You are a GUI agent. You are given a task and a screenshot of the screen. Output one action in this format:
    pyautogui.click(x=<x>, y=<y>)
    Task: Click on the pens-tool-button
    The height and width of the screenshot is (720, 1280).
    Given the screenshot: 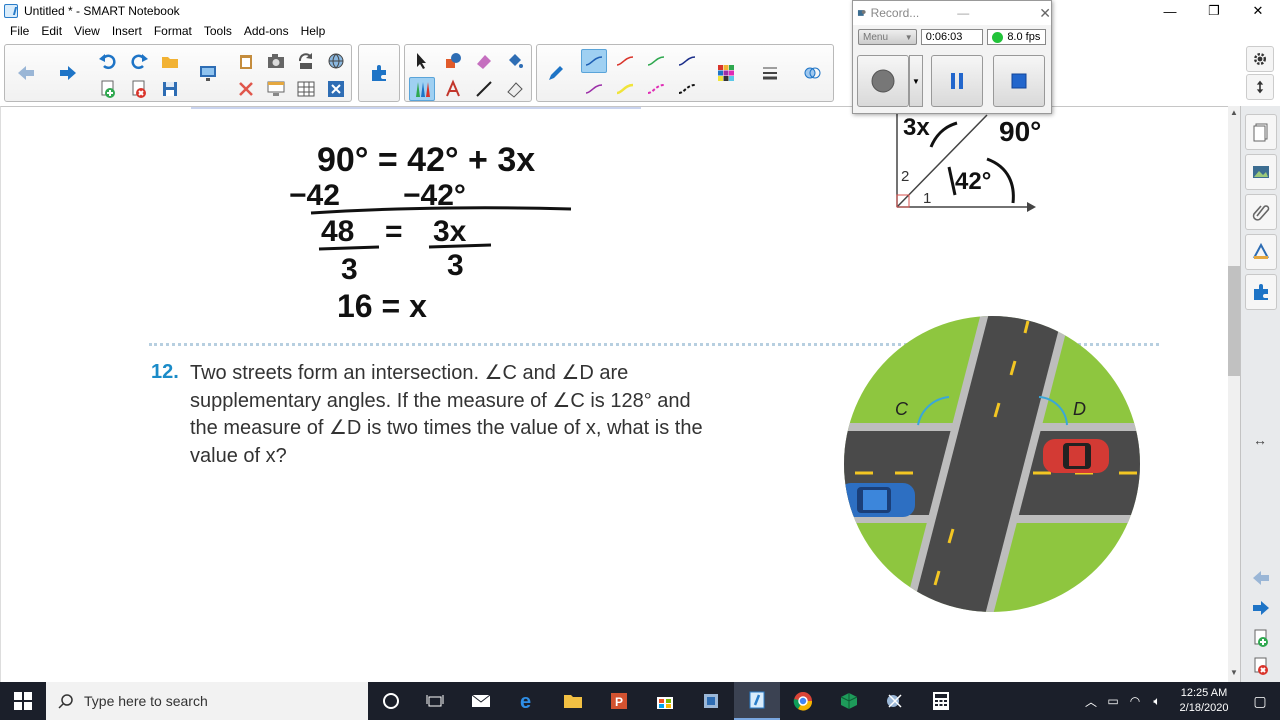 What is the action you would take?
    pyautogui.click(x=422, y=89)
    